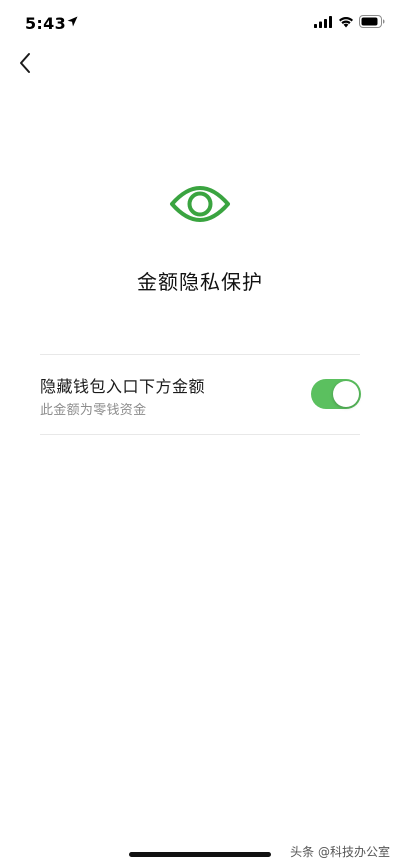  What do you see at coordinates (72, 21) in the screenshot?
I see `location-arrow-icon` at bounding box center [72, 21].